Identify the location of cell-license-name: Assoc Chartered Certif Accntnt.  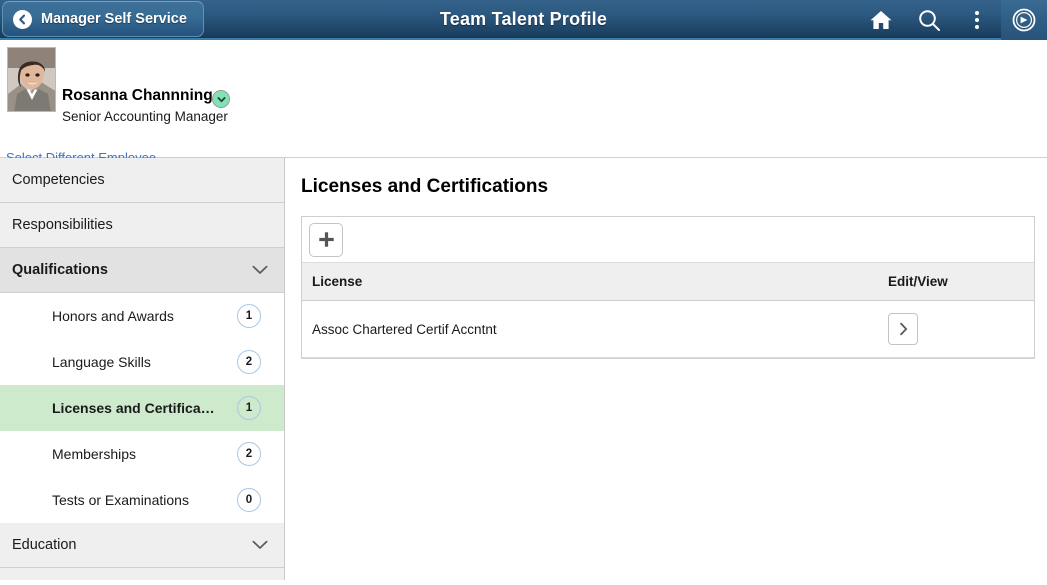
(593, 329).